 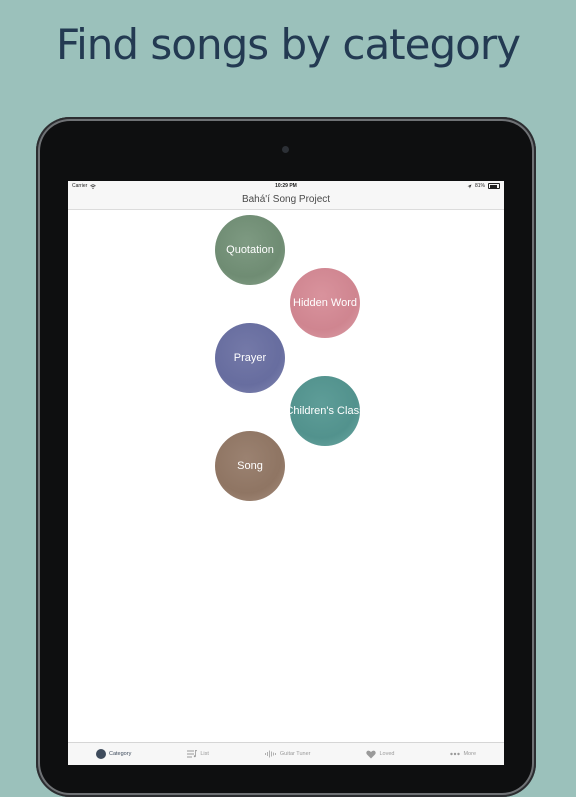 I want to click on status-right: 81%, so click(x=483, y=186).